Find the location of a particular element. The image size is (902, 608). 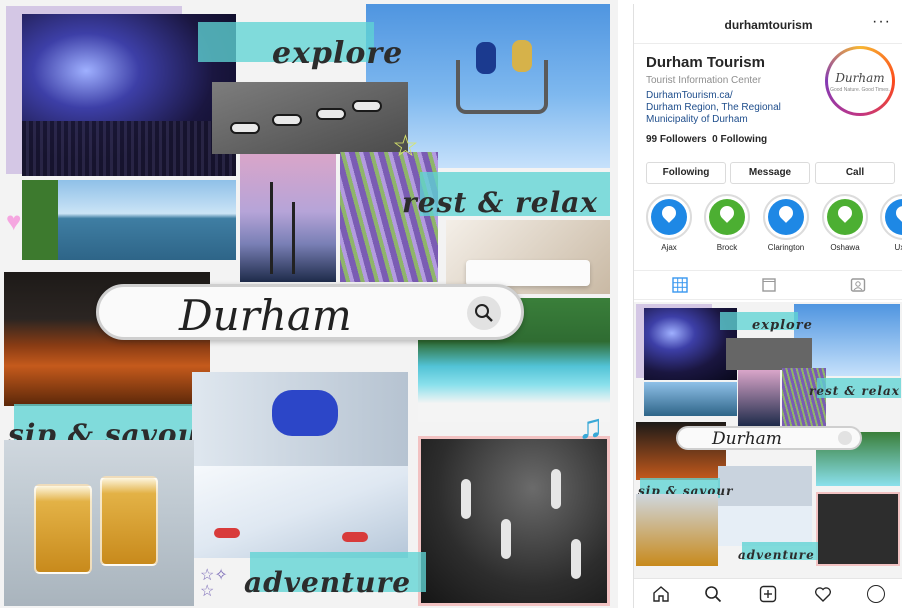

highlight-brock: Brock is located at coordinates (727, 223).